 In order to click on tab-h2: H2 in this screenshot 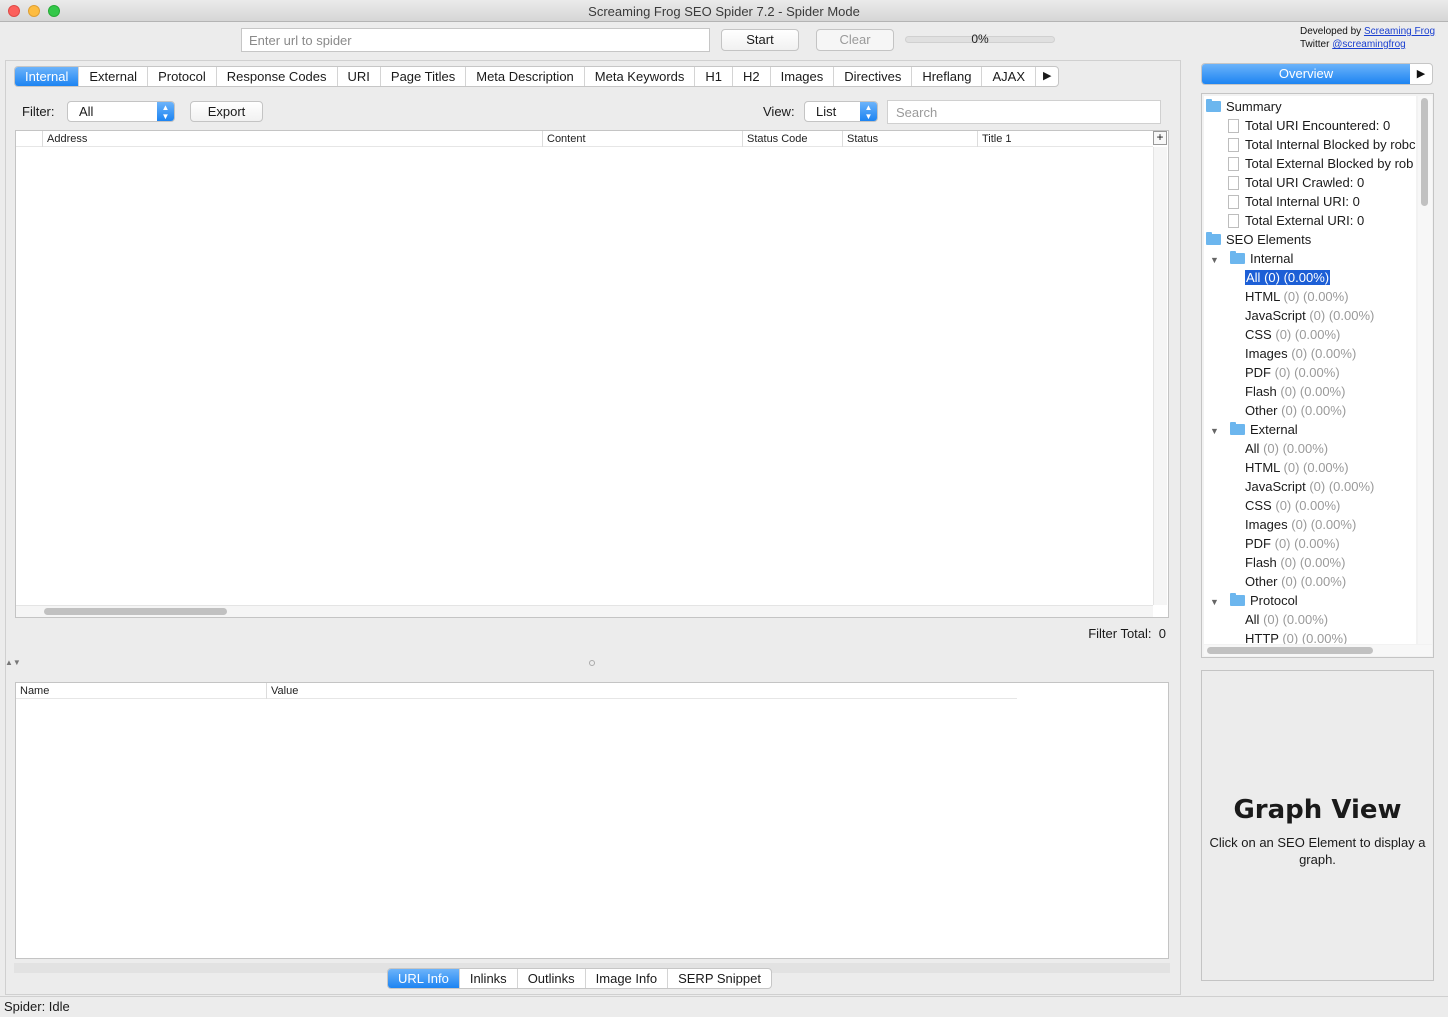, I will do `click(752, 76)`.